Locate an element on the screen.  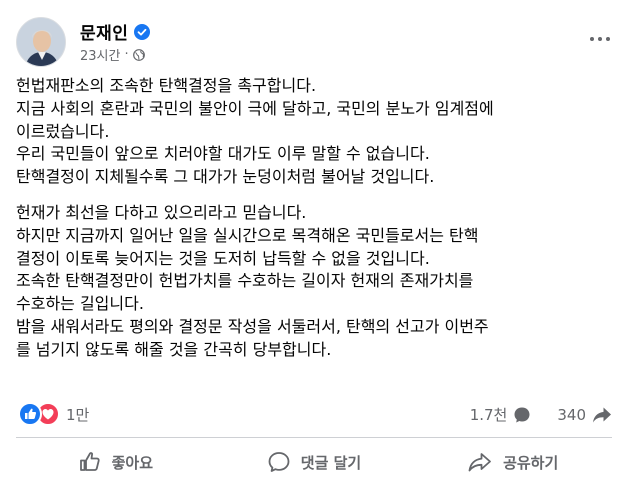
author-avatar is located at coordinates (41, 42).